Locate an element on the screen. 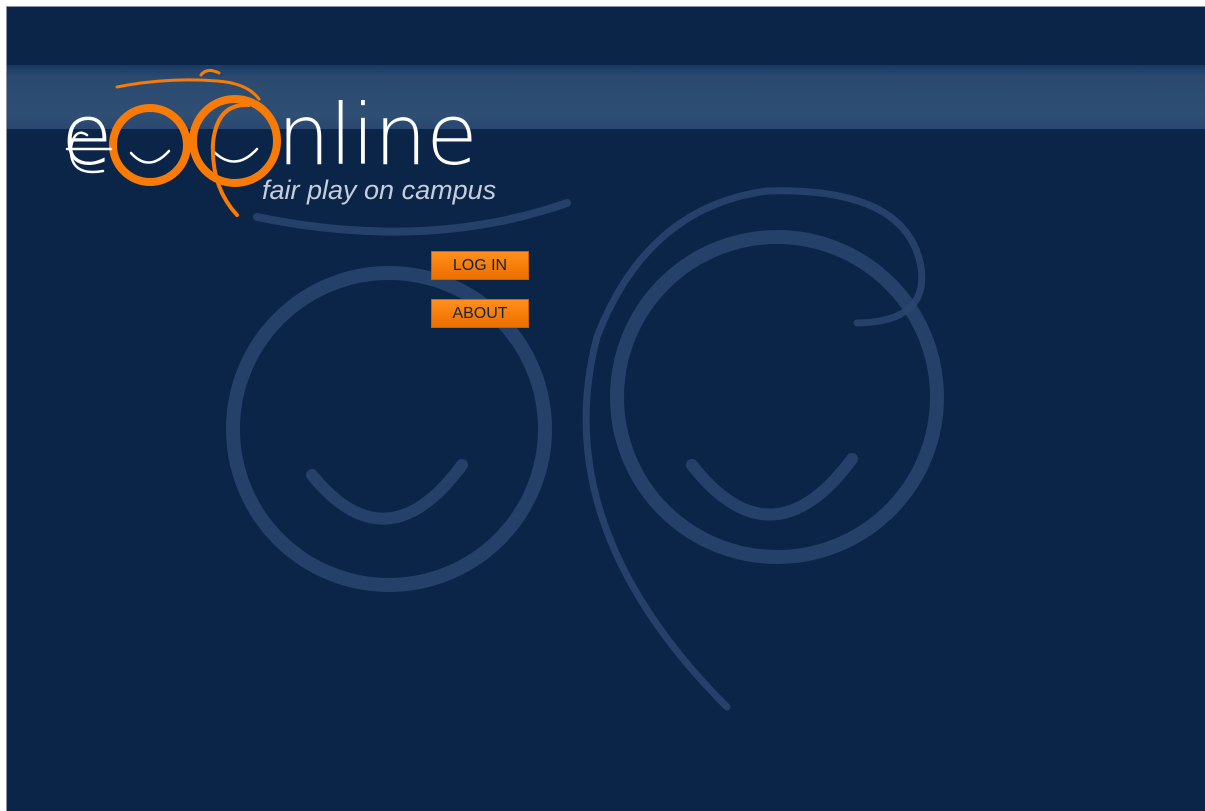 This screenshot has height=811, width=1205. login-button: LOG IN is located at coordinates (480, 265).